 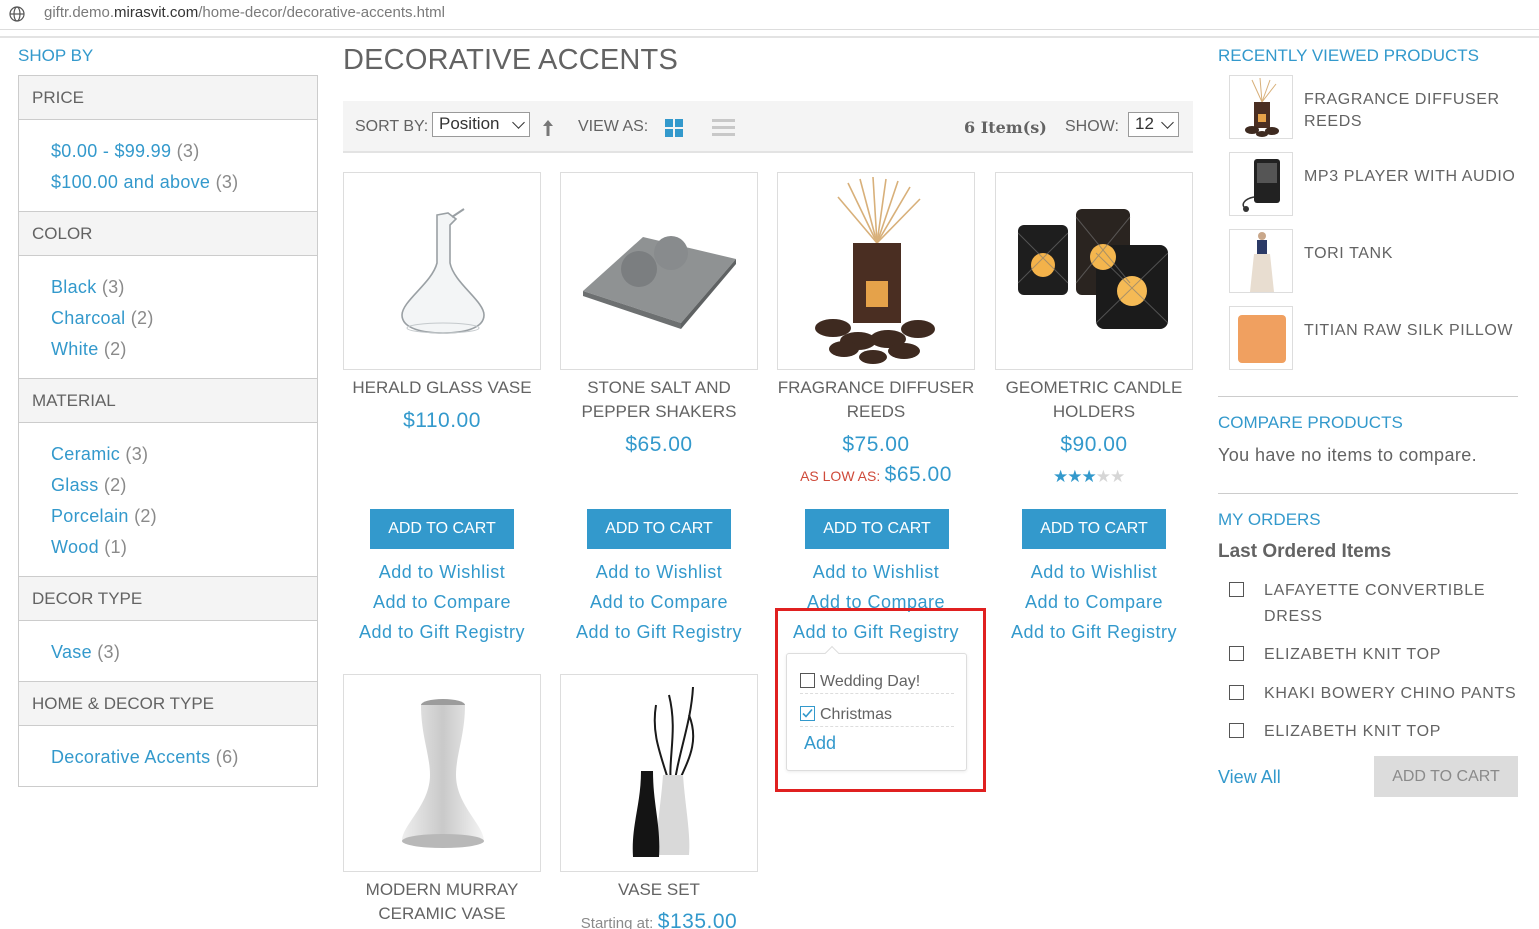 I want to click on recently-viewed-item: FRAGRANCE DIFFUSER REEDS, so click(x=1379, y=107).